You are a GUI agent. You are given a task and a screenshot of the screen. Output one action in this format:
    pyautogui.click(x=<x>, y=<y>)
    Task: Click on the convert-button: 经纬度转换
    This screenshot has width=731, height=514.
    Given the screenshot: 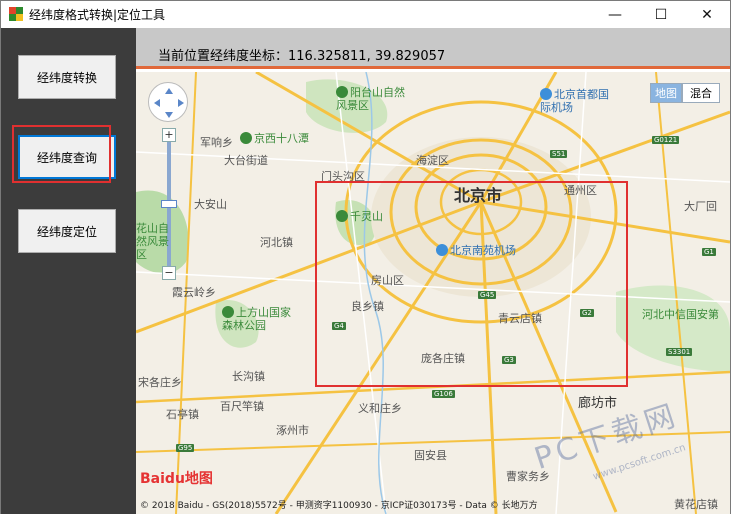 What is the action you would take?
    pyautogui.click(x=67, y=77)
    